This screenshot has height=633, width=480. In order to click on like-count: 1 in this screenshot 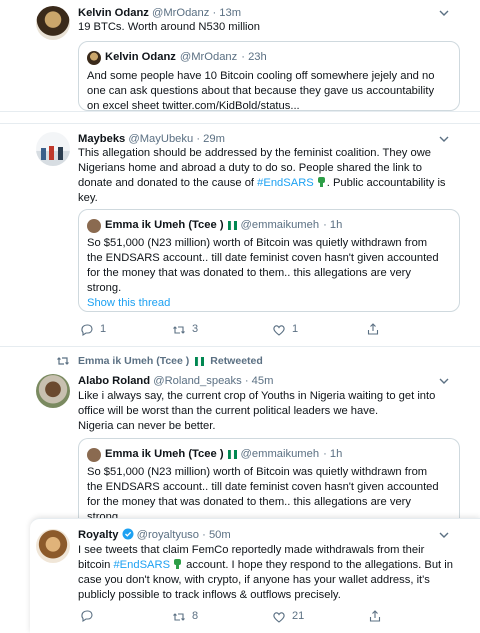, I will do `click(295, 329)`.